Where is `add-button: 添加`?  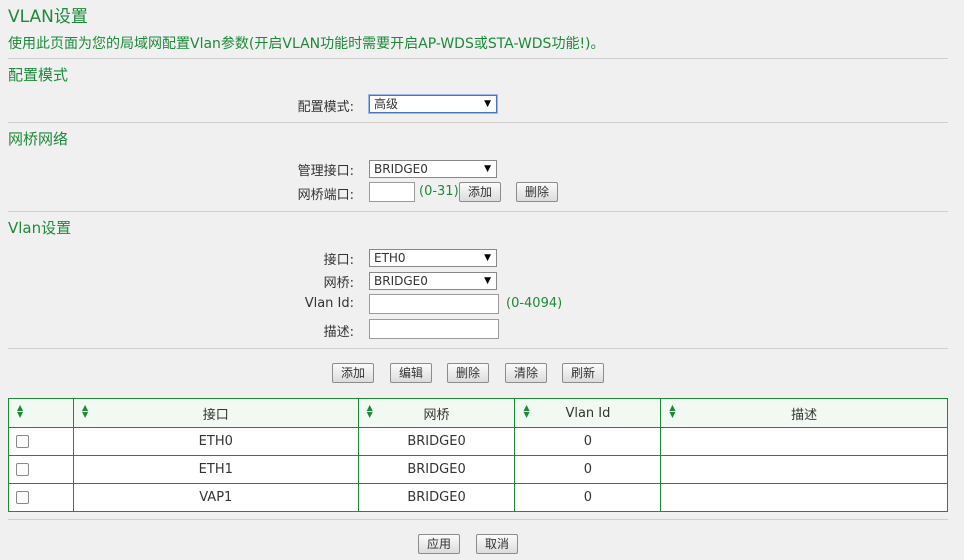
add-button: 添加 is located at coordinates (353, 373).